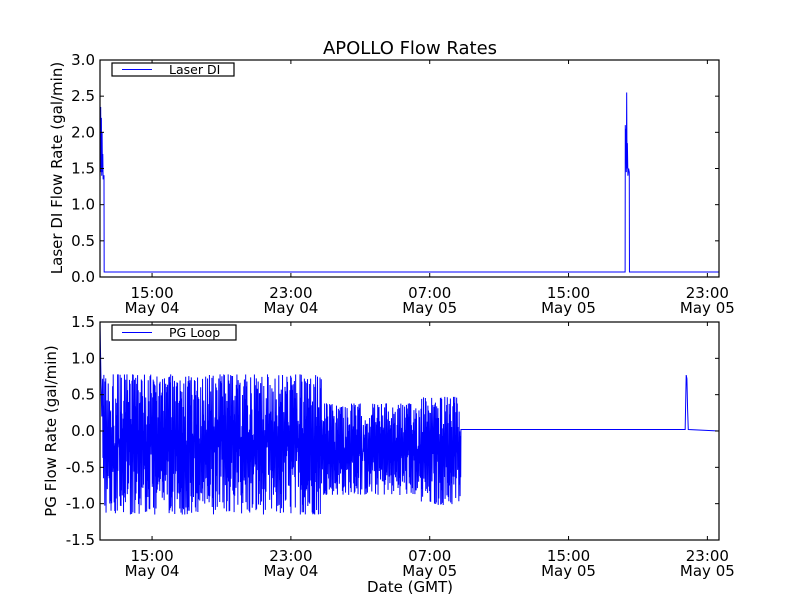  What do you see at coordinates (80, 540) in the screenshot?
I see `y-tick-label: -1.5` at bounding box center [80, 540].